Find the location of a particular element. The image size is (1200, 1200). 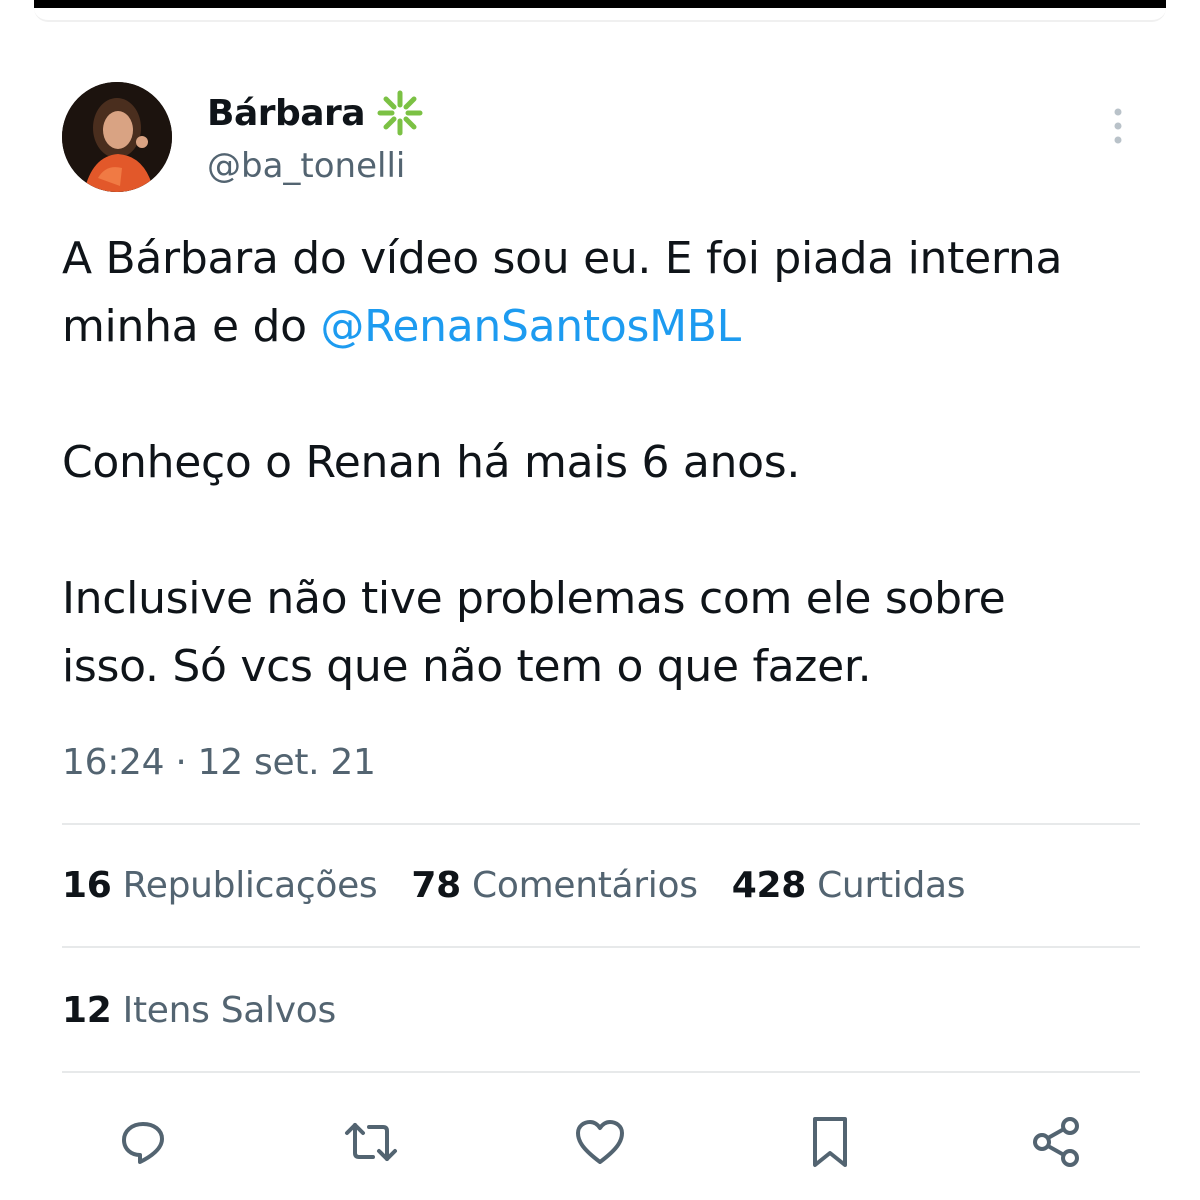

mention-link: @RenanSantosMBL is located at coordinates (530, 326).